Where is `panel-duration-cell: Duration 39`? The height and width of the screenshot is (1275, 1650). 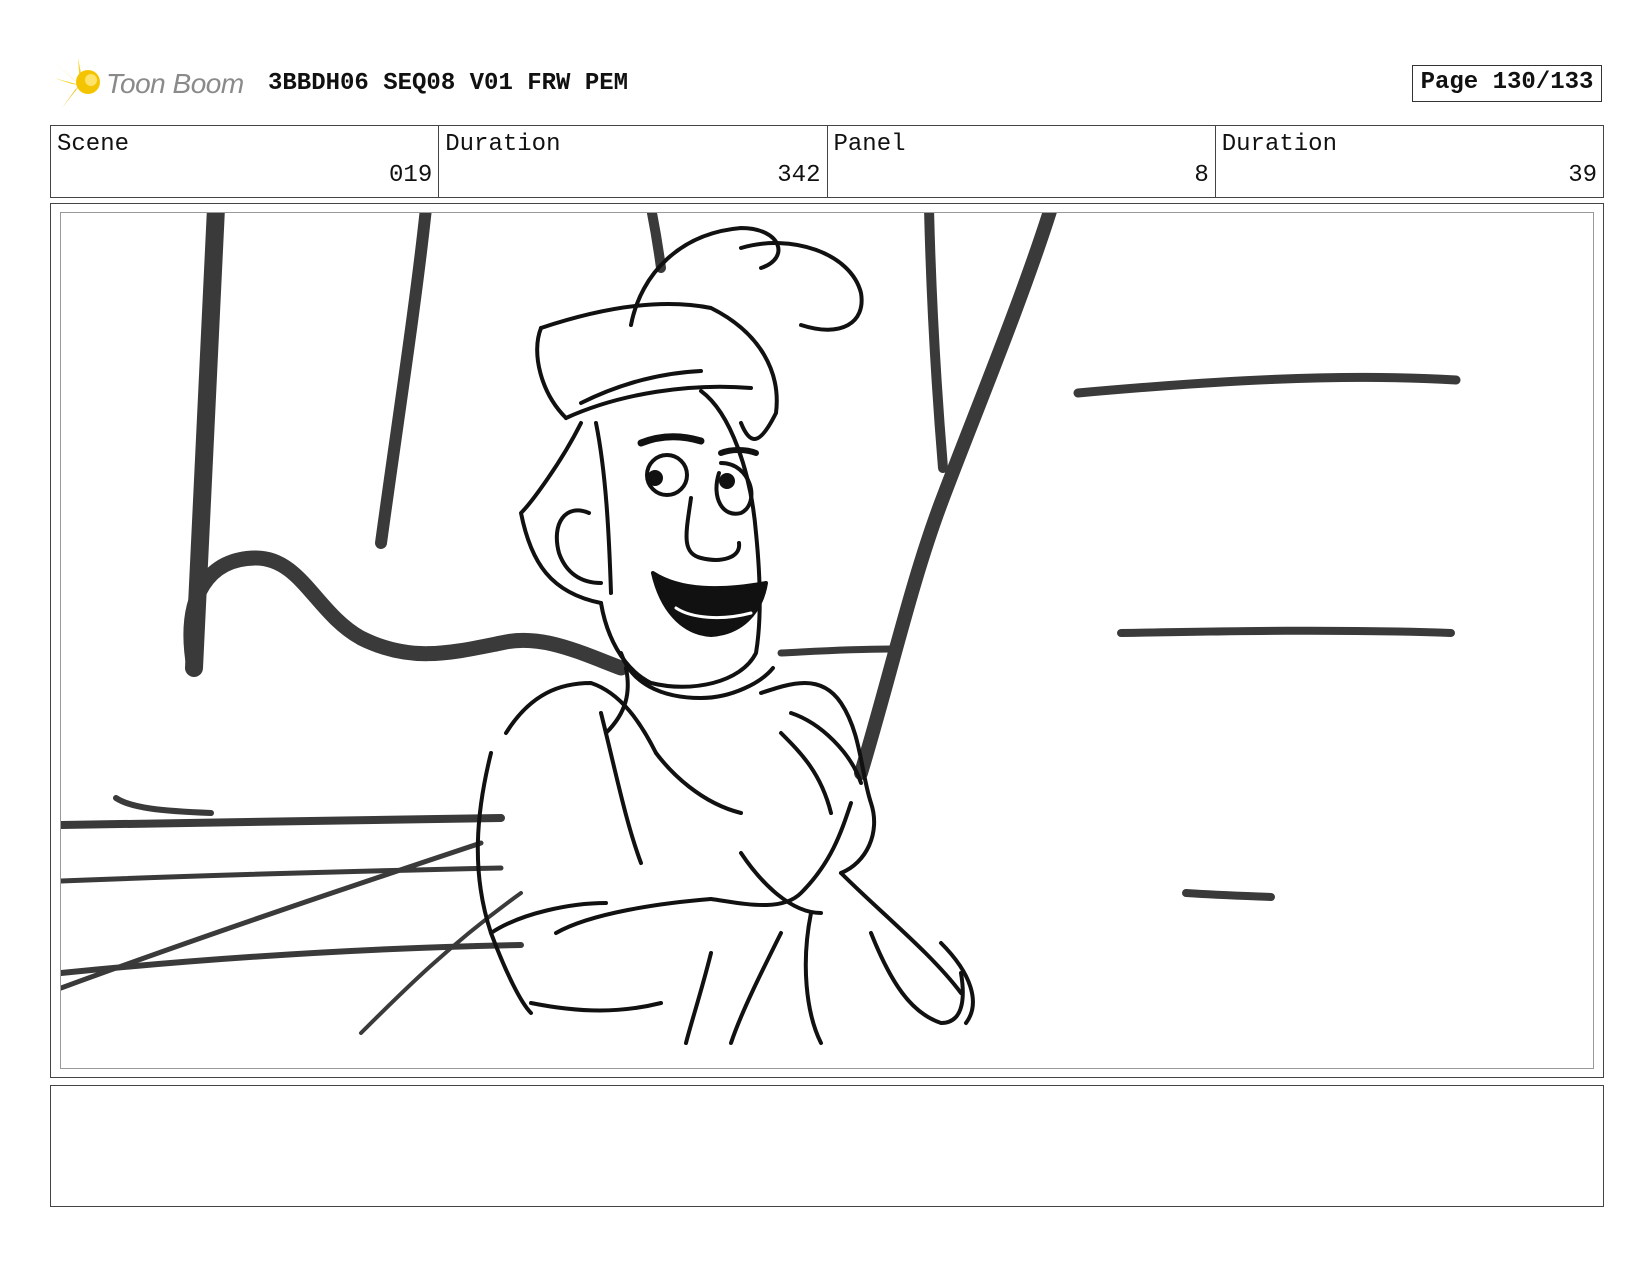 panel-duration-cell: Duration 39 is located at coordinates (1409, 161).